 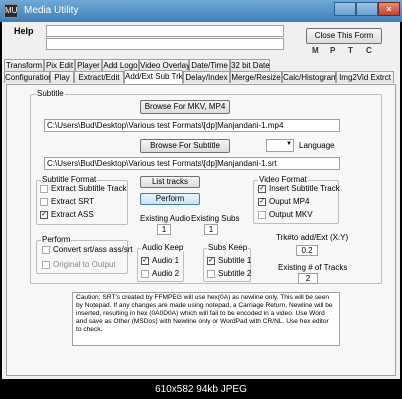 What do you see at coordinates (170, 182) in the screenshot?
I see `list-tracks-button: List tracks` at bounding box center [170, 182].